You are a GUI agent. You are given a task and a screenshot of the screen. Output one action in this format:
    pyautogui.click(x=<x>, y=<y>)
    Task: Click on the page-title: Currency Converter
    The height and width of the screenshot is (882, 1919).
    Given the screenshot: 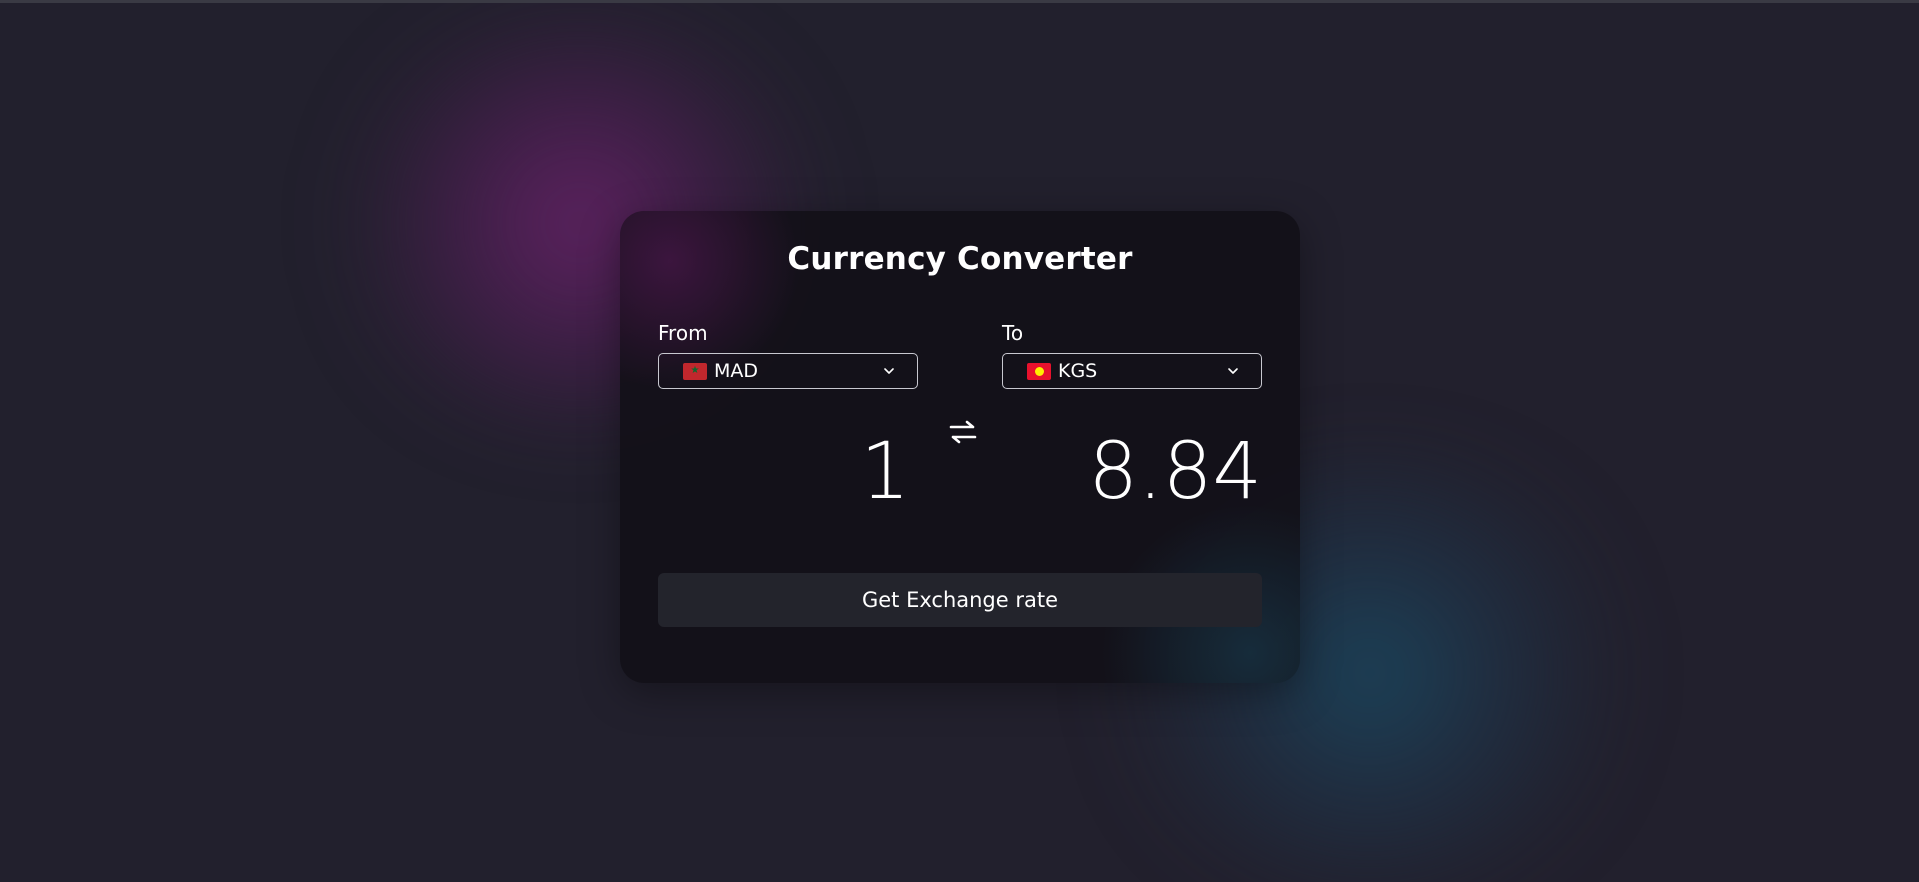 What is the action you would take?
    pyautogui.click(x=960, y=259)
    